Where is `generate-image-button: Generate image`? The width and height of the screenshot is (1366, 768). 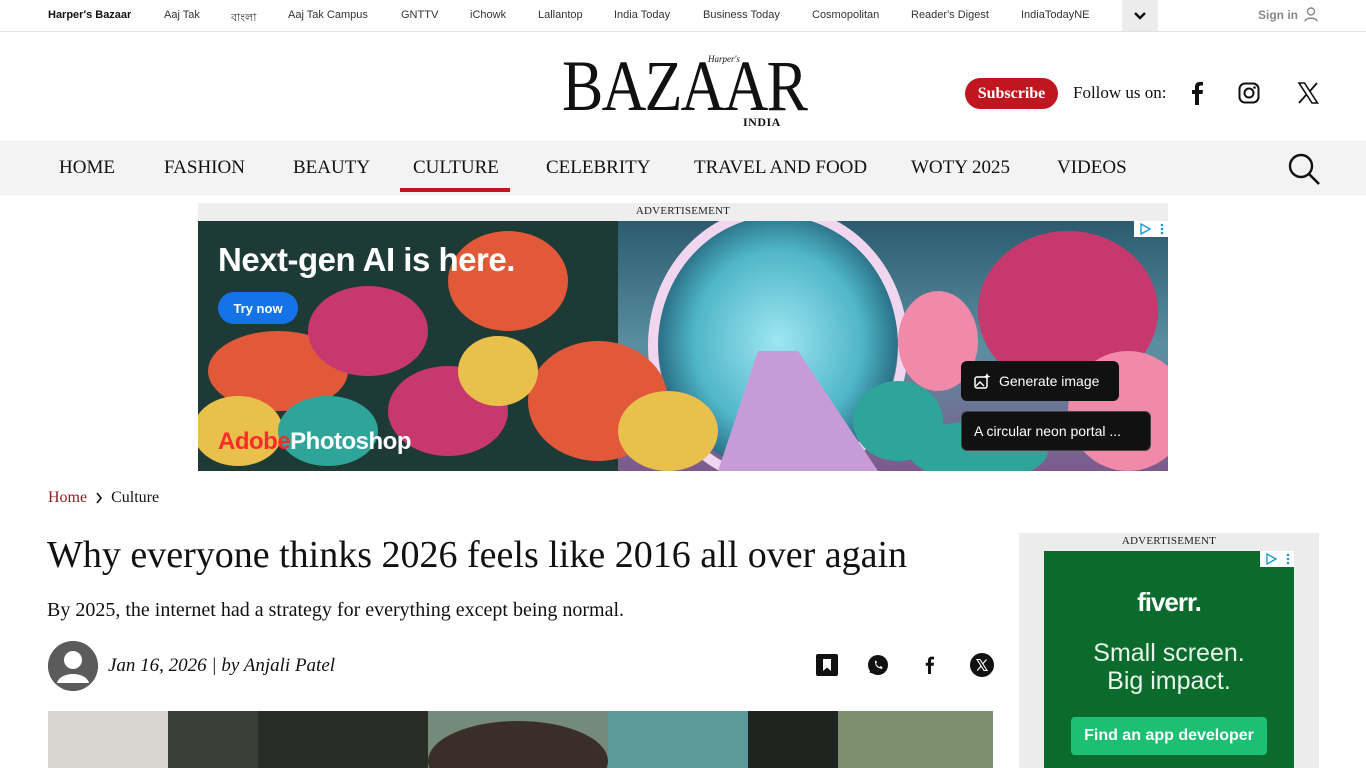
generate-image-button: Generate image is located at coordinates (1040, 381).